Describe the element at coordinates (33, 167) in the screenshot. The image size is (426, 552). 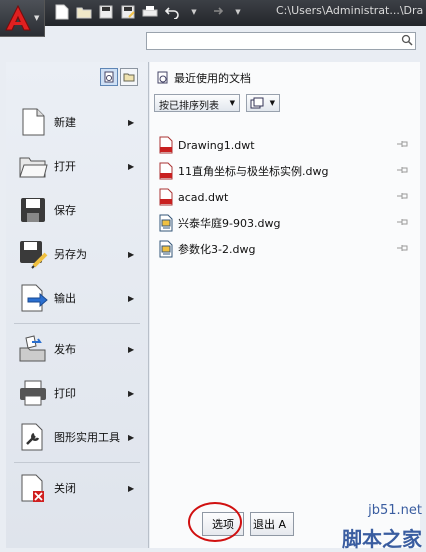
I see `open-folder-icon` at that location.